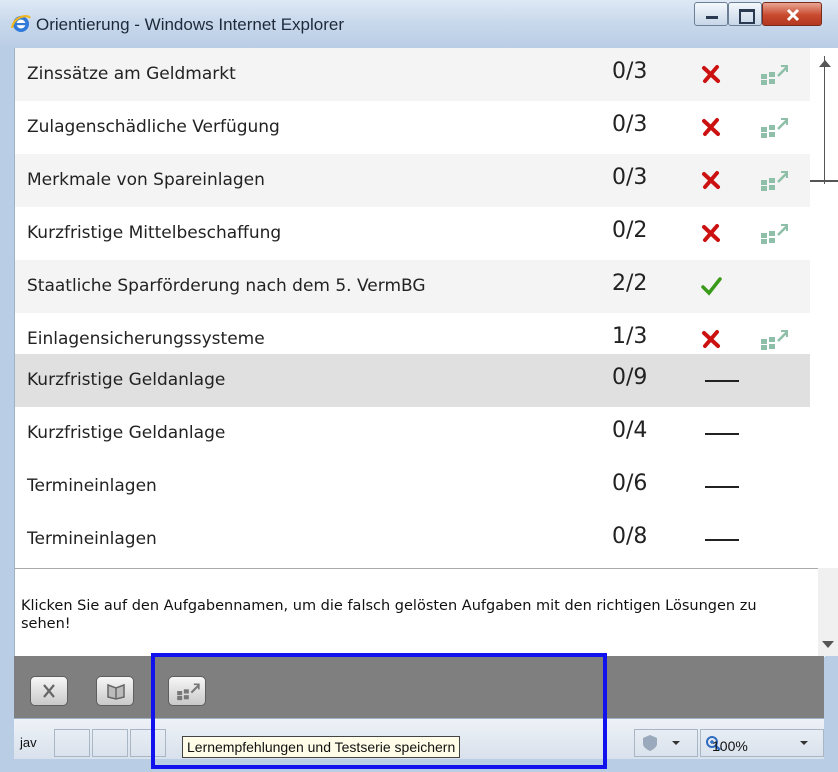 This screenshot has width=838, height=772. I want to click on result-row: Merkmale von Spareinlagen 0/3, so click(413, 180).